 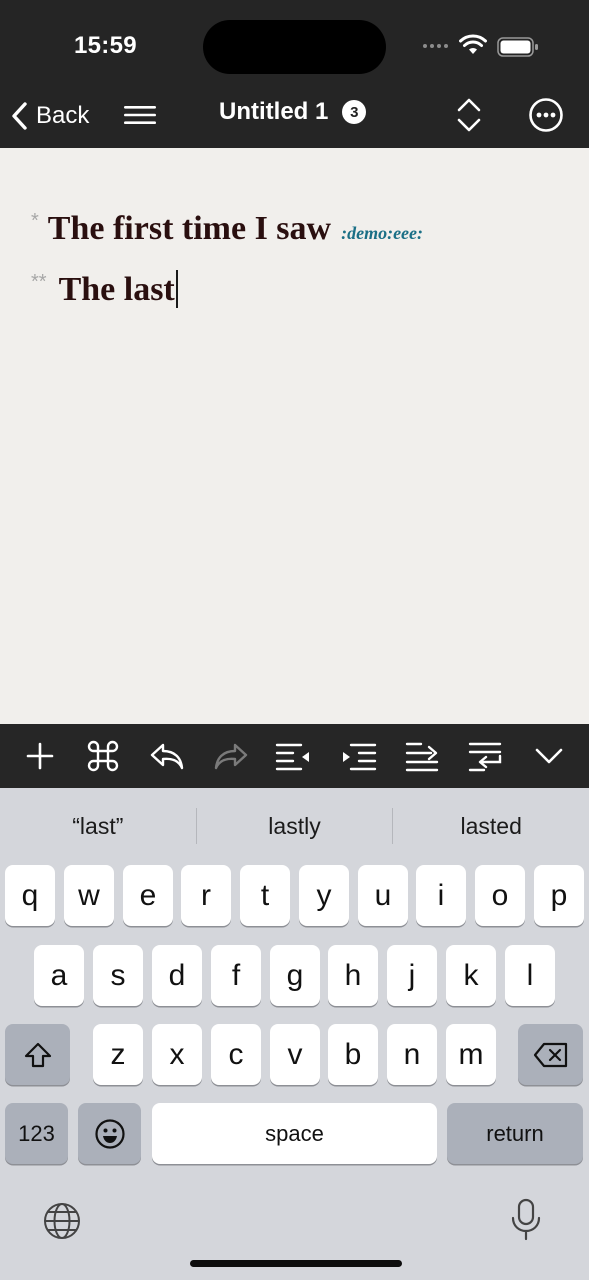 I want to click on emoji-icon, so click(x=109, y=1133).